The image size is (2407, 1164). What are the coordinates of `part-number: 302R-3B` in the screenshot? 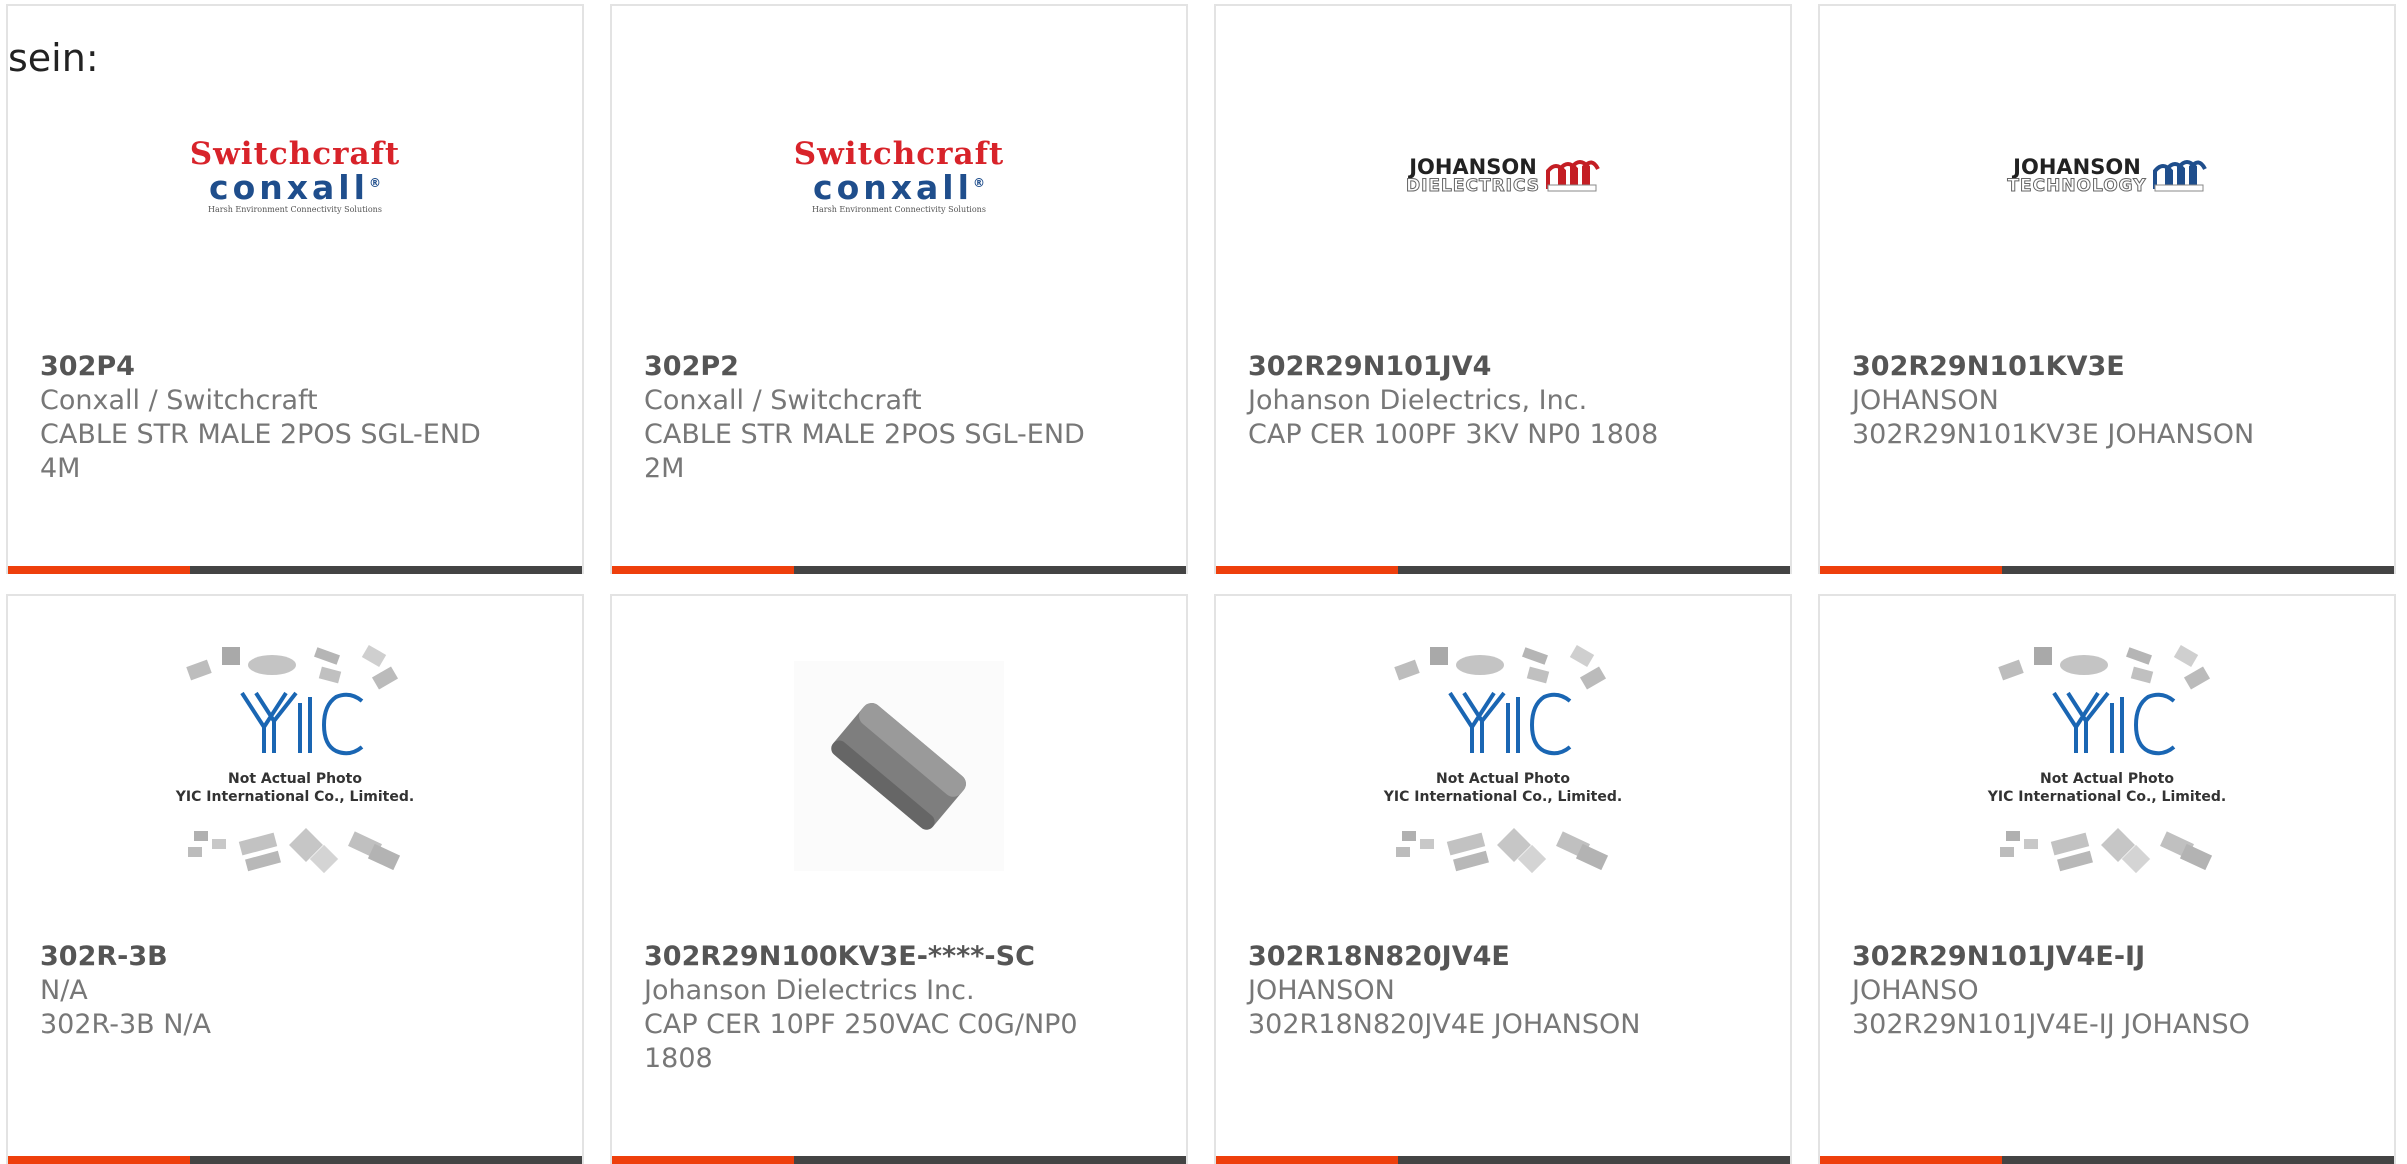 It's located at (299, 957).